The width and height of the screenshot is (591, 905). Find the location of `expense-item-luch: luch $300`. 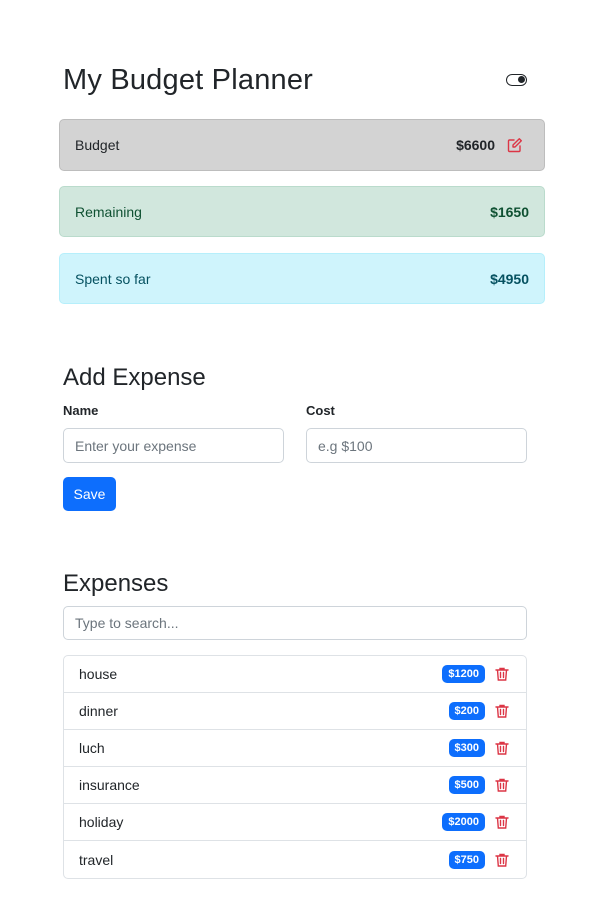

expense-item-luch: luch $300 is located at coordinates (295, 748).